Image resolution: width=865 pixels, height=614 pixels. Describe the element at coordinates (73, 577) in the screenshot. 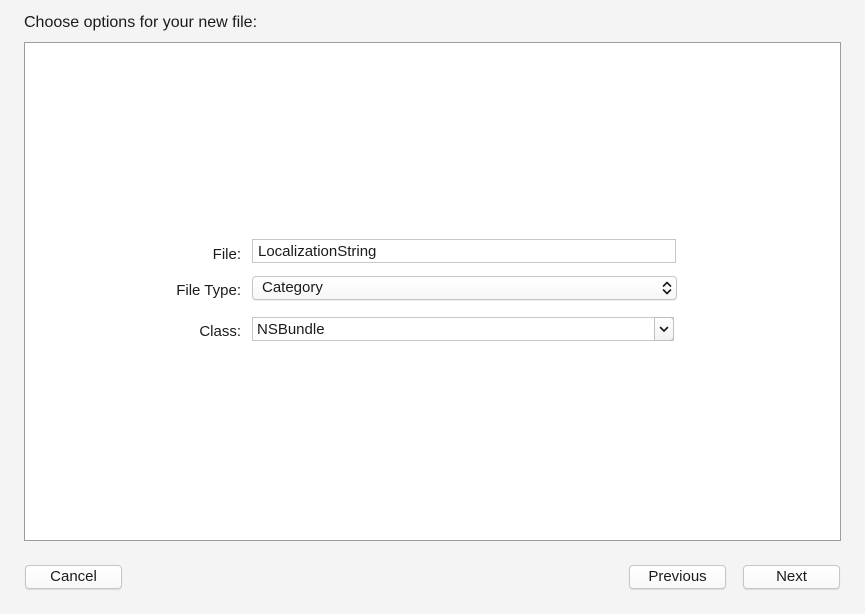

I see `cancel-button: Cancel` at that location.